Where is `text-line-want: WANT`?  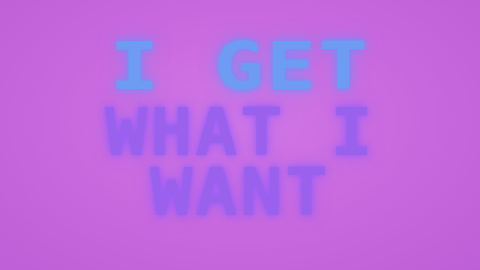 text-line-want: WANT is located at coordinates (240, 192).